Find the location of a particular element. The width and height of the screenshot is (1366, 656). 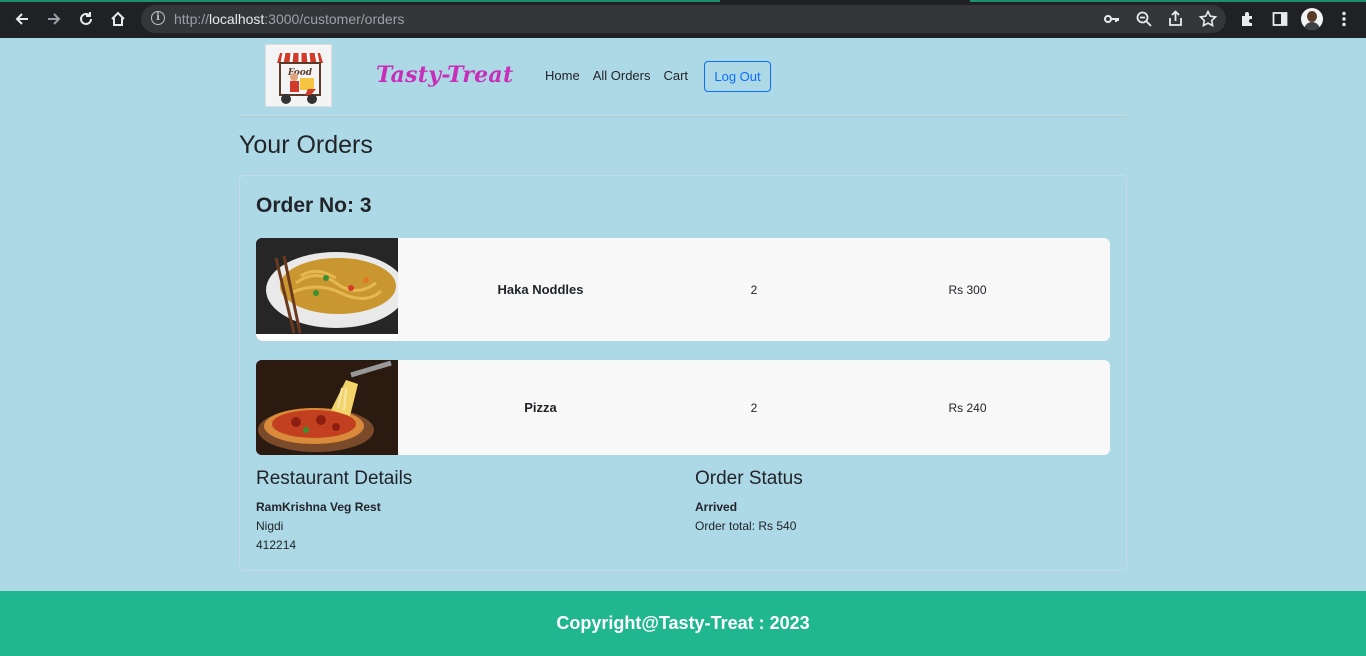

zoom-icon is located at coordinates (1144, 19).